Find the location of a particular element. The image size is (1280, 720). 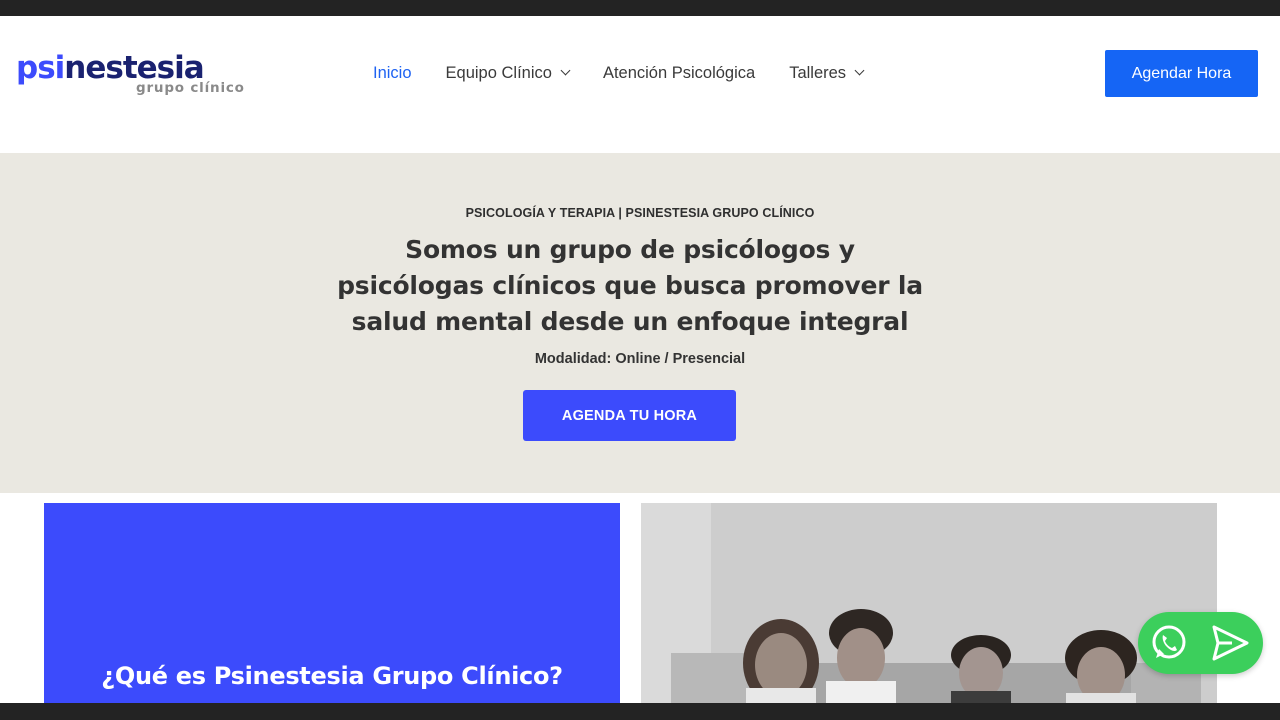

nav-item-label: Inicio is located at coordinates (392, 72).